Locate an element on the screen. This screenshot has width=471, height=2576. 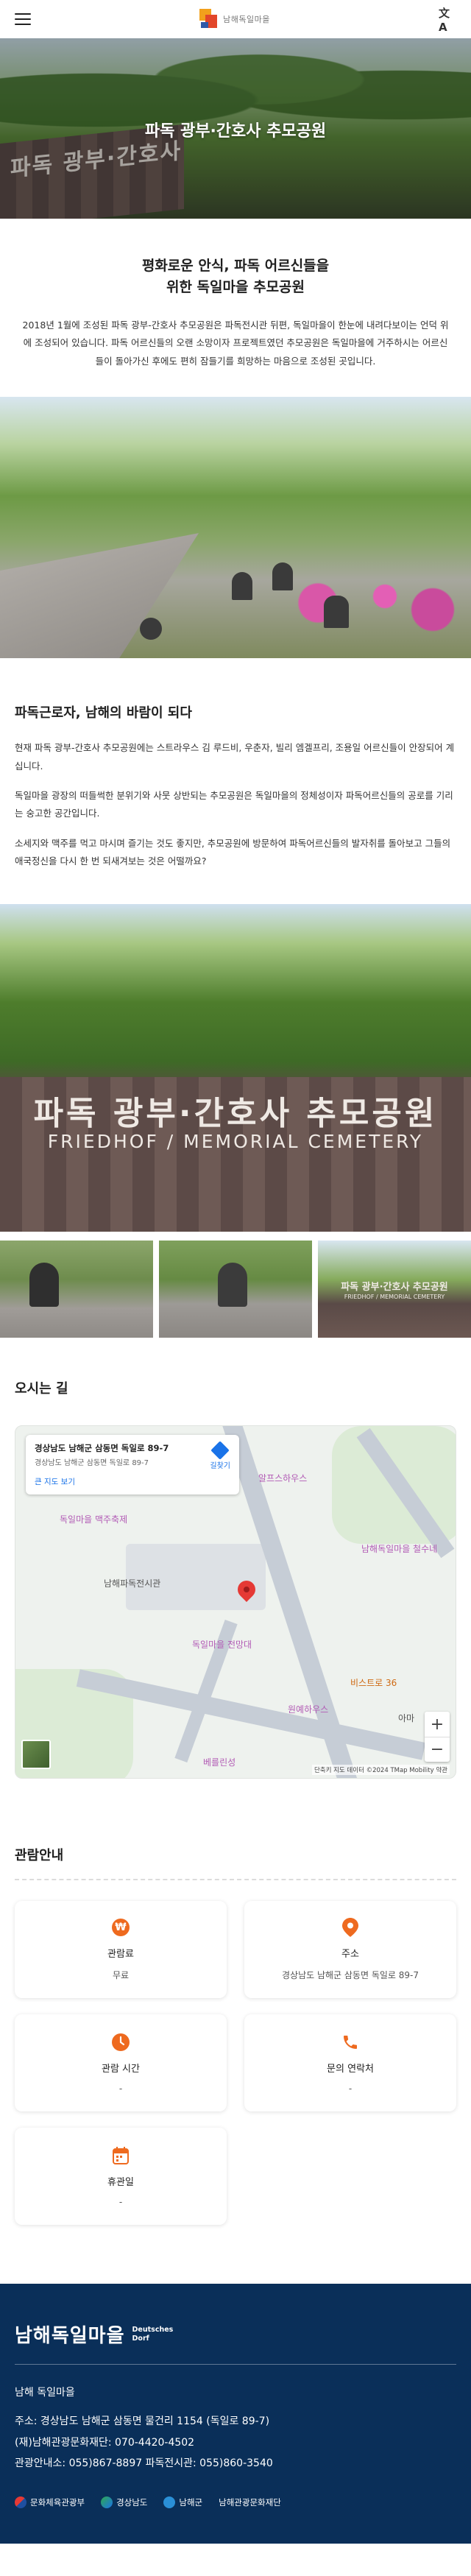
zoom-in-button: + is located at coordinates (437, 1724).